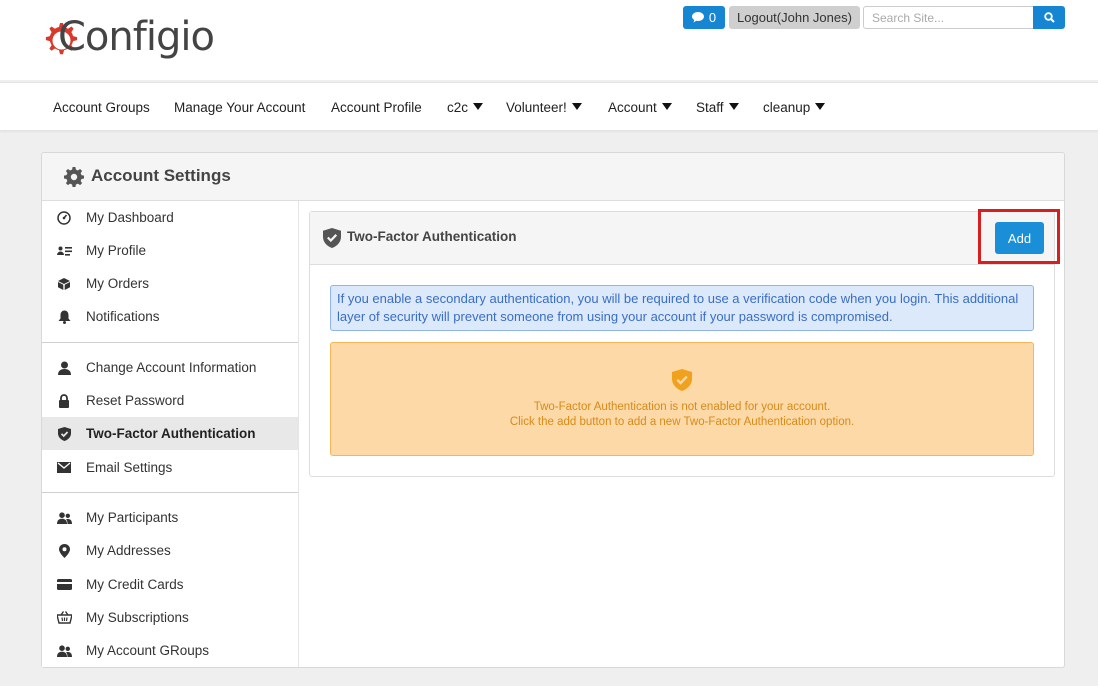 The image size is (1098, 686). Describe the element at coordinates (132, 517) in the screenshot. I see `sidebar-item-label: My Participants` at that location.